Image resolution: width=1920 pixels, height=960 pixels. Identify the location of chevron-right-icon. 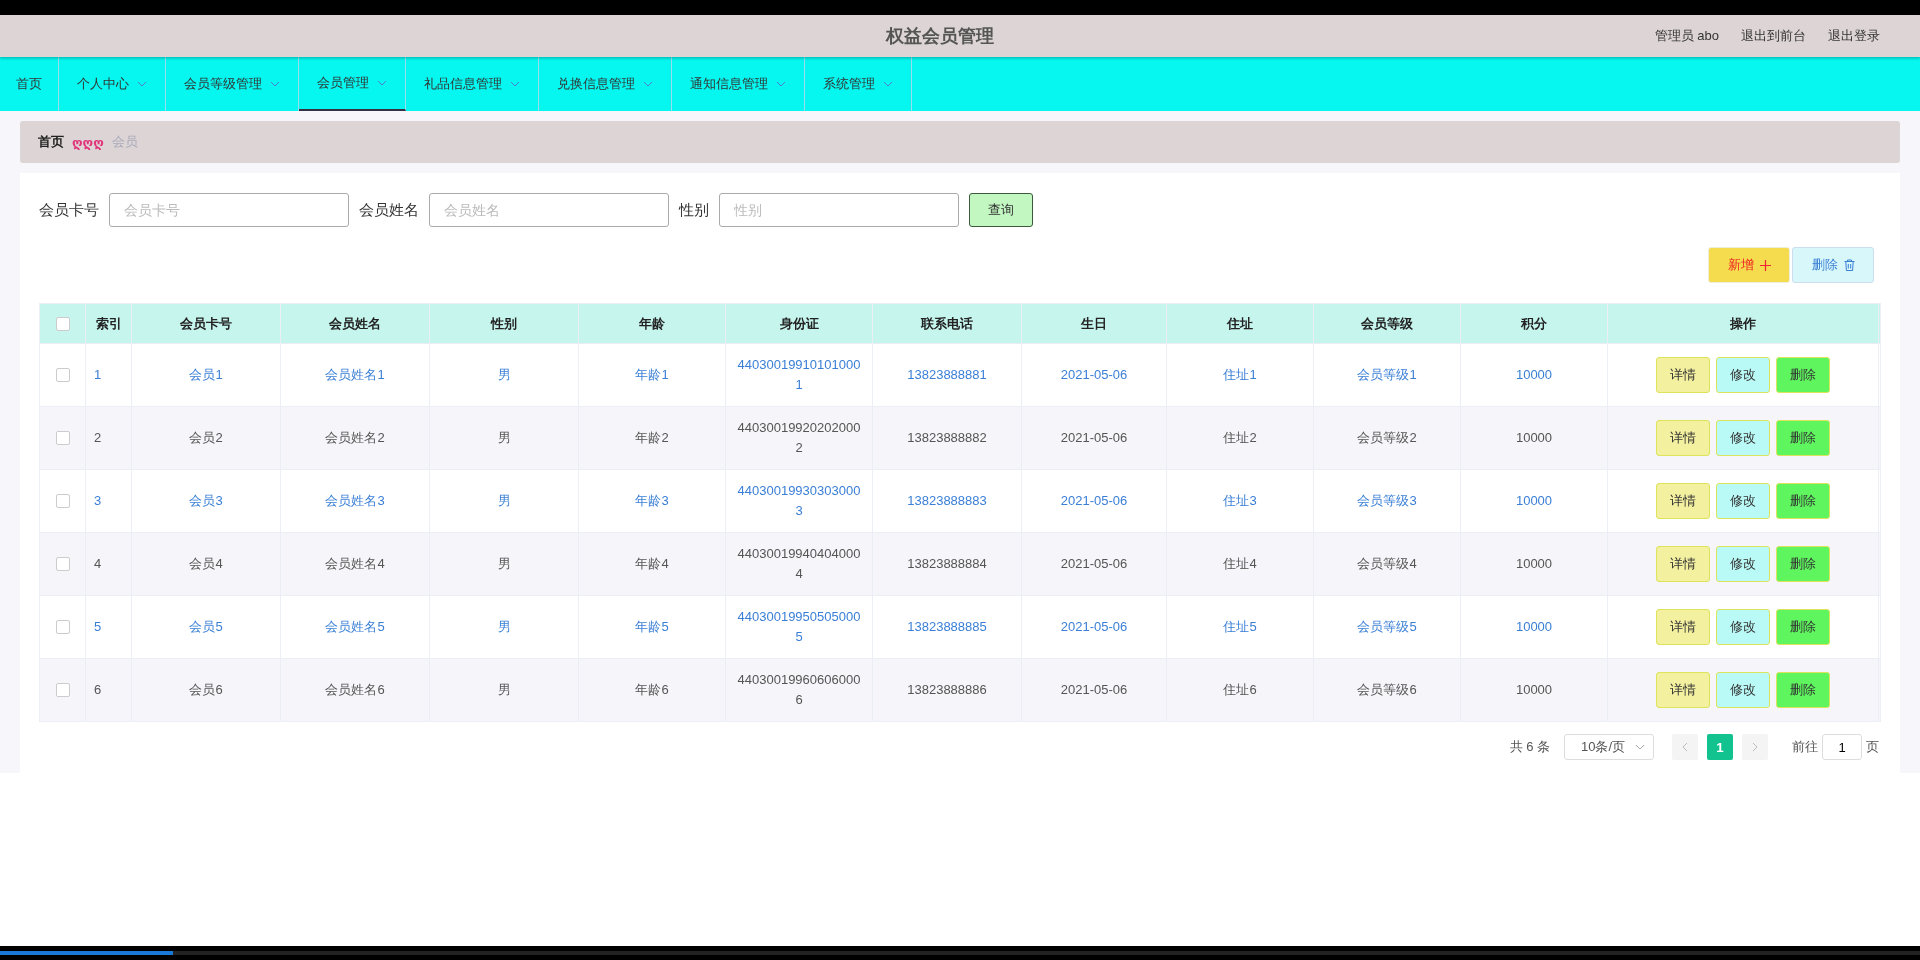
(1755, 747).